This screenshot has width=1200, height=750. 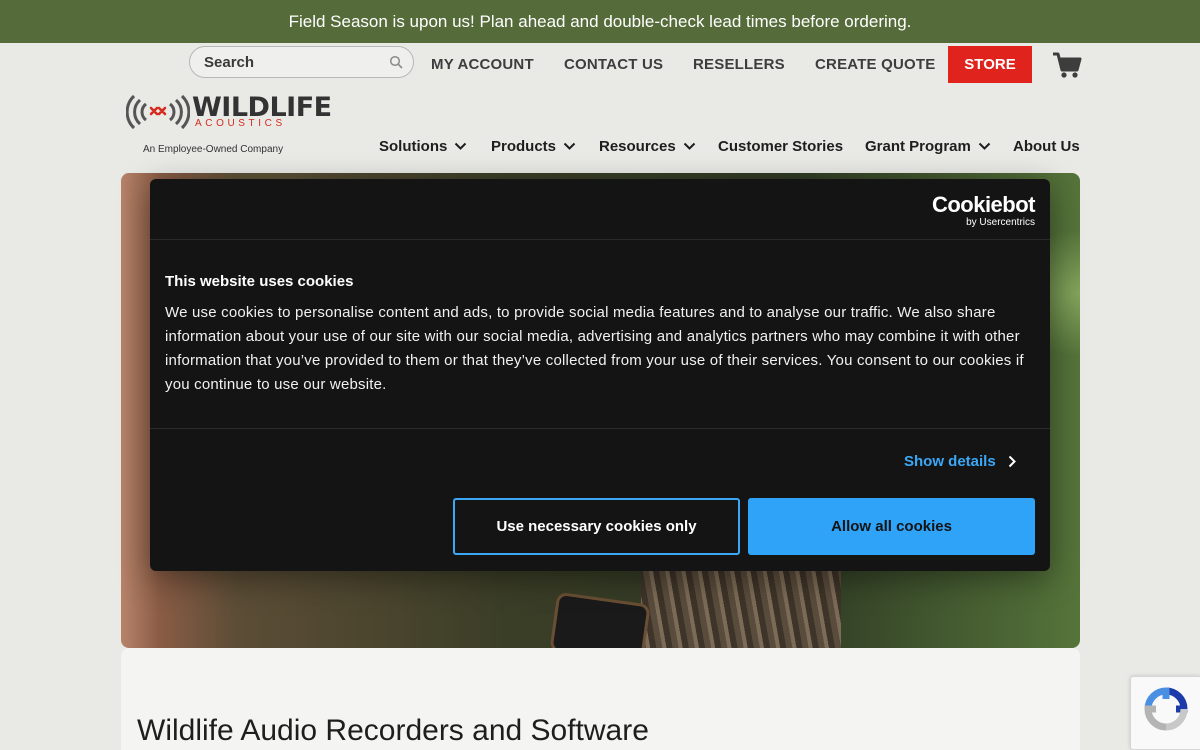 What do you see at coordinates (990, 64) in the screenshot?
I see `store-button: STORE` at bounding box center [990, 64].